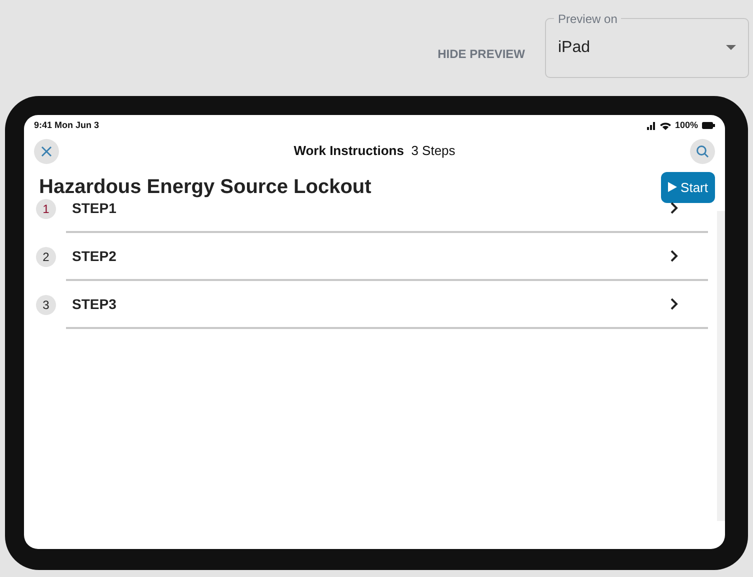 Image resolution: width=753 pixels, height=577 pixels. I want to click on step-label: STEP1, so click(94, 208).